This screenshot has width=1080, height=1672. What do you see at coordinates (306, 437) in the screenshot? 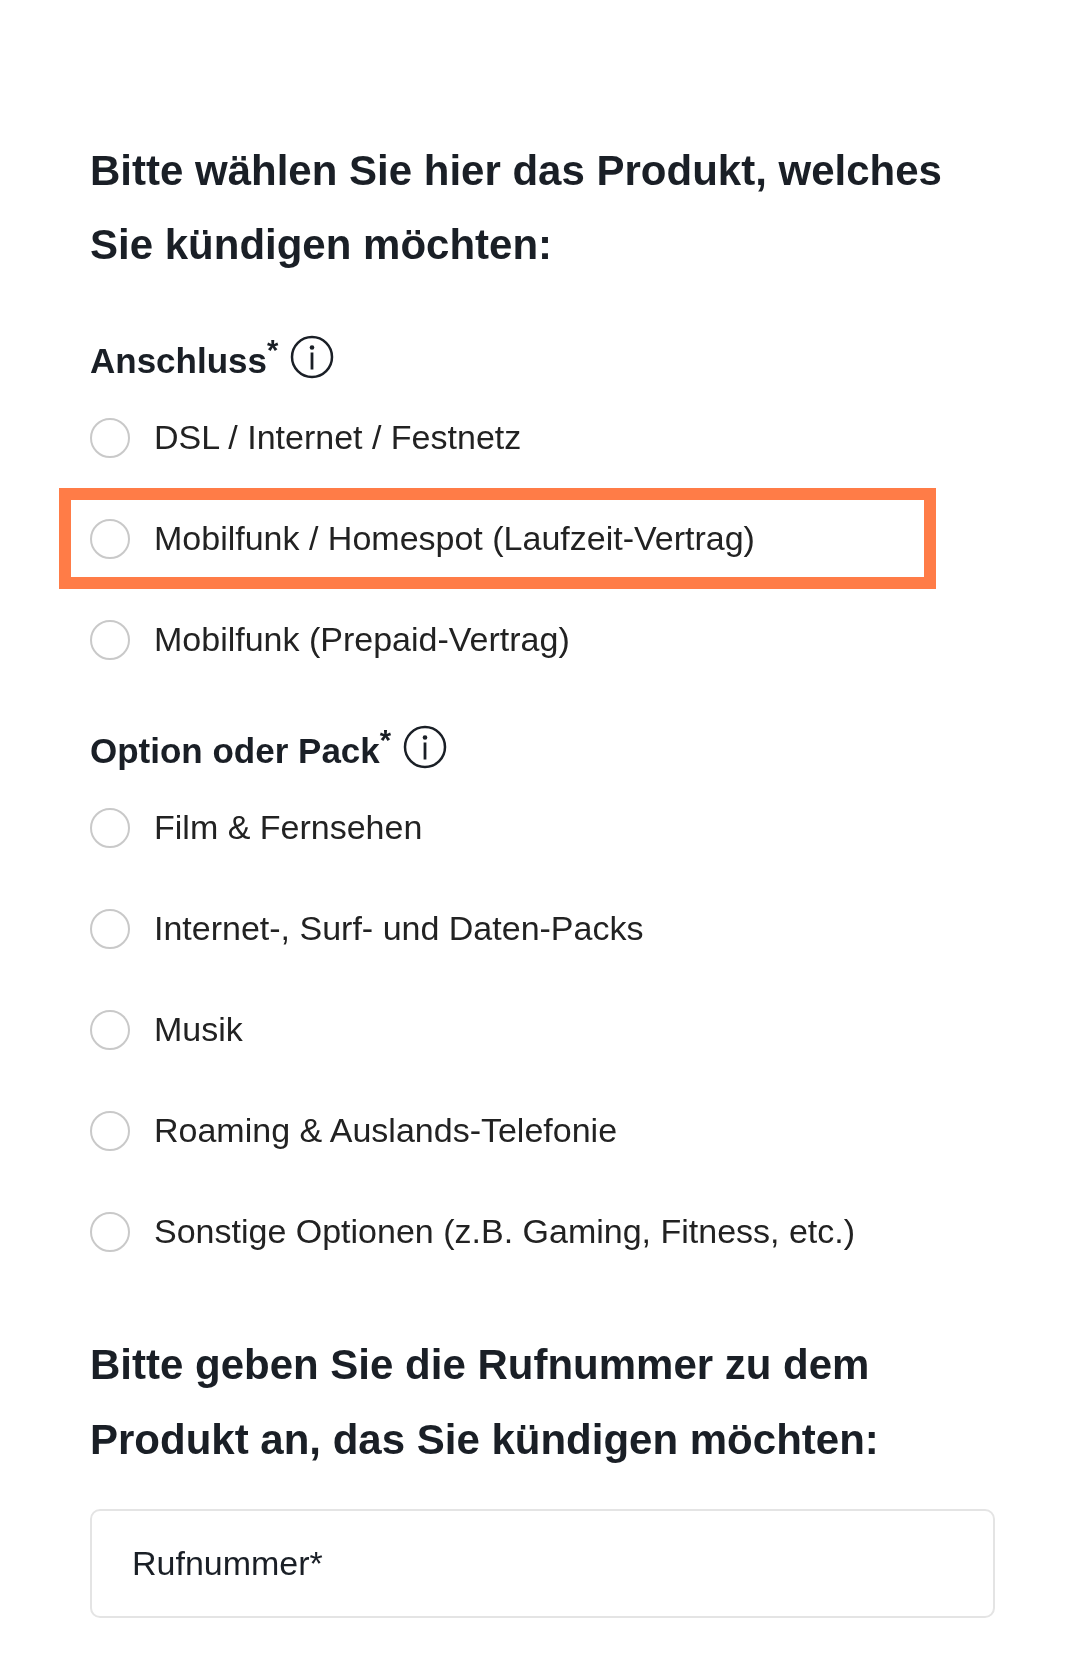
I see `radio-option: DSL / Internet / Festnetz` at bounding box center [306, 437].